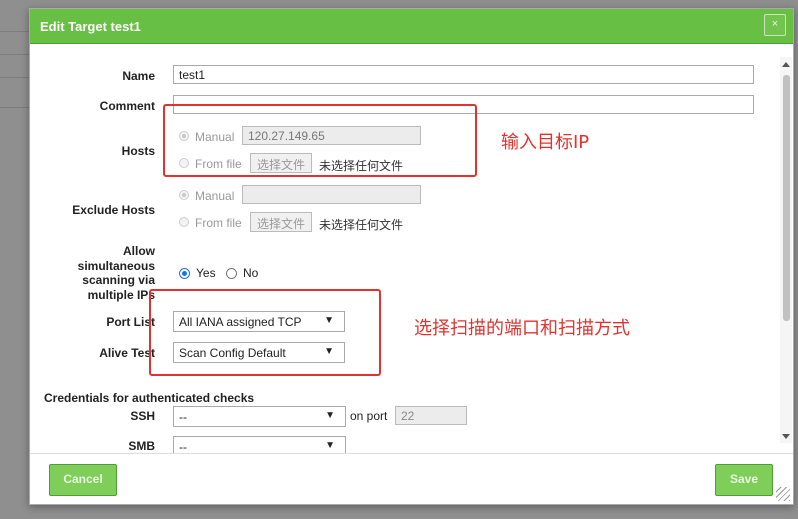 Image resolution: width=798 pixels, height=519 pixels. I want to click on smb-credential-value: --, so click(183, 446).